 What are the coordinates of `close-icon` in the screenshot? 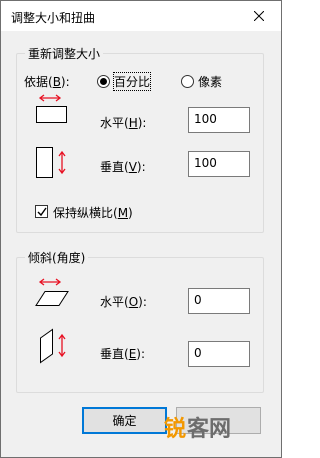 It's located at (259, 16).